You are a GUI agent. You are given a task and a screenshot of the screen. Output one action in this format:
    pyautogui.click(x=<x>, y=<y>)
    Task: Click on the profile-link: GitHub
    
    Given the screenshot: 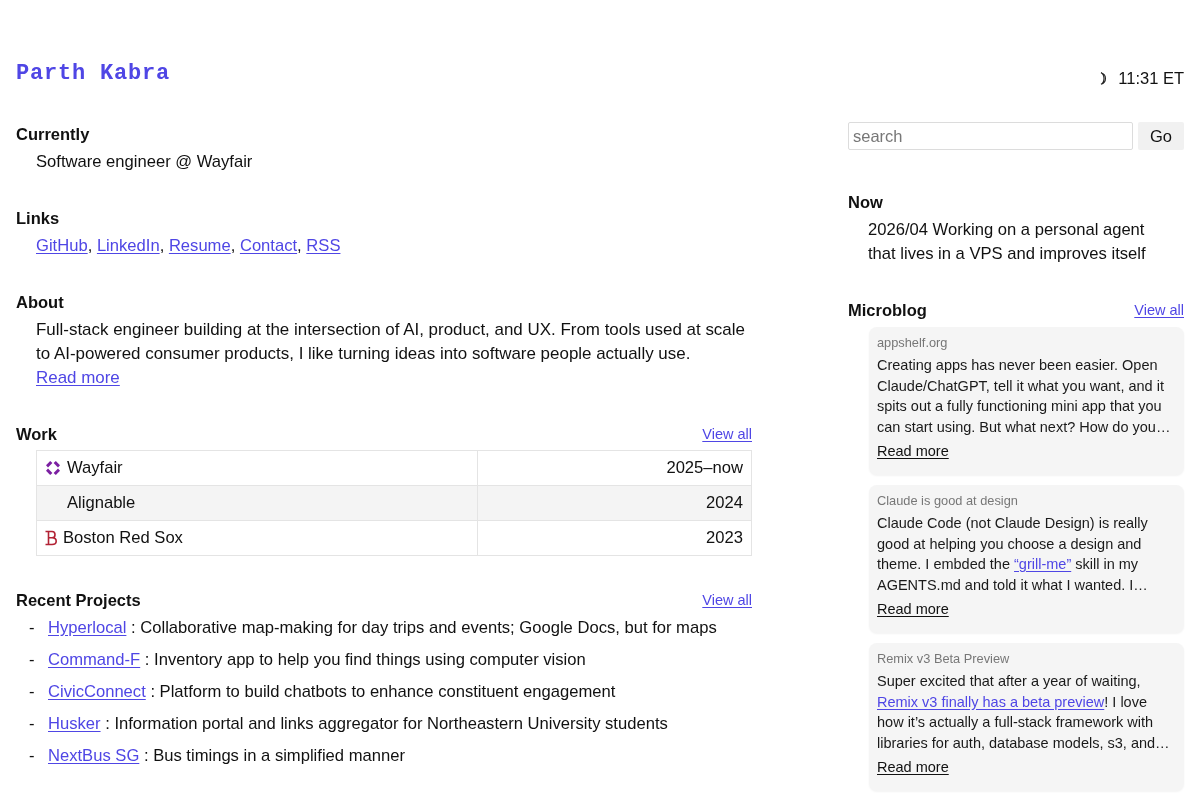 What is the action you would take?
    pyautogui.click(x=62, y=245)
    